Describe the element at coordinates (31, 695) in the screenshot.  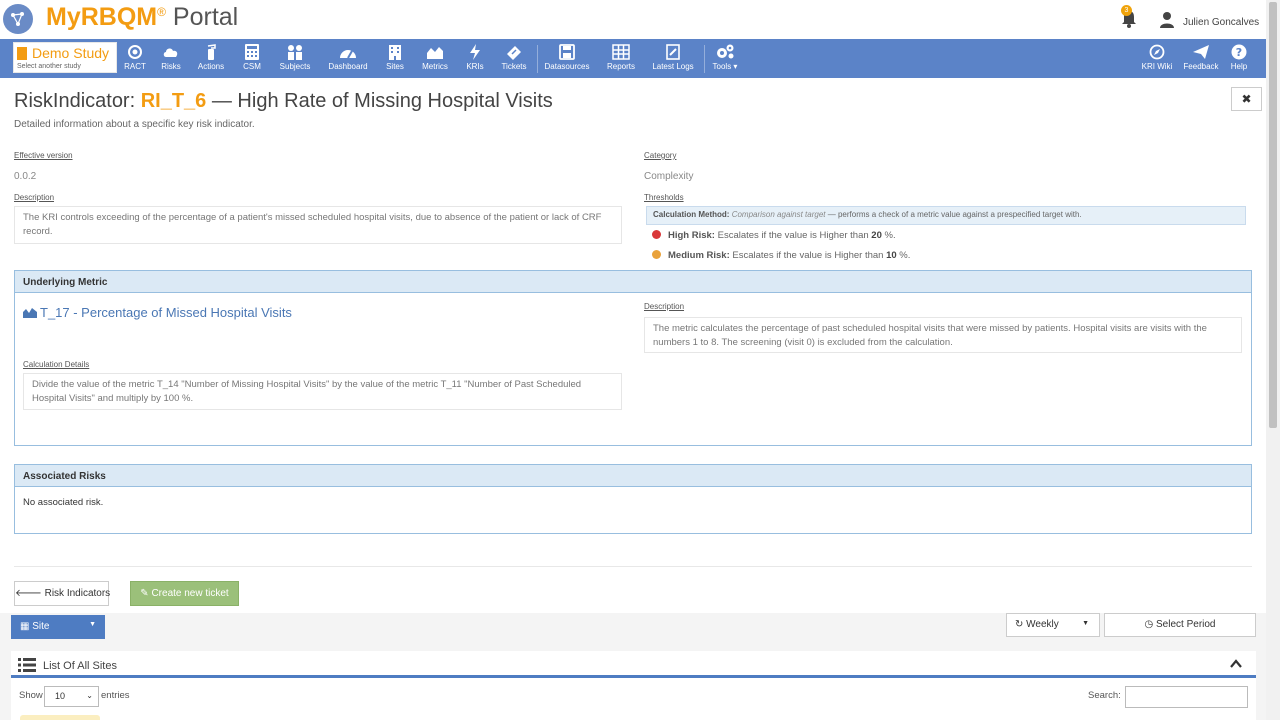
I see `show-label: Show` at that location.